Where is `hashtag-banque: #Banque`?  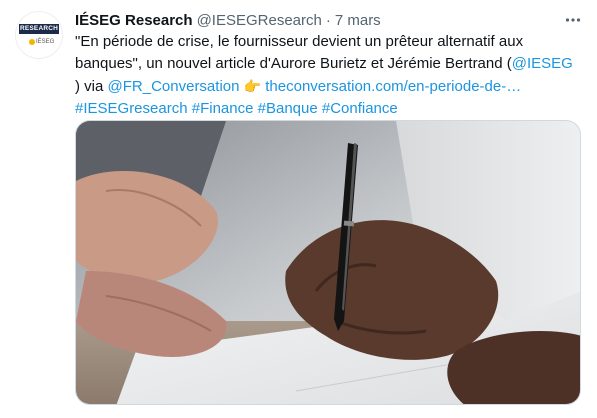 hashtag-banque: #Banque is located at coordinates (288, 108).